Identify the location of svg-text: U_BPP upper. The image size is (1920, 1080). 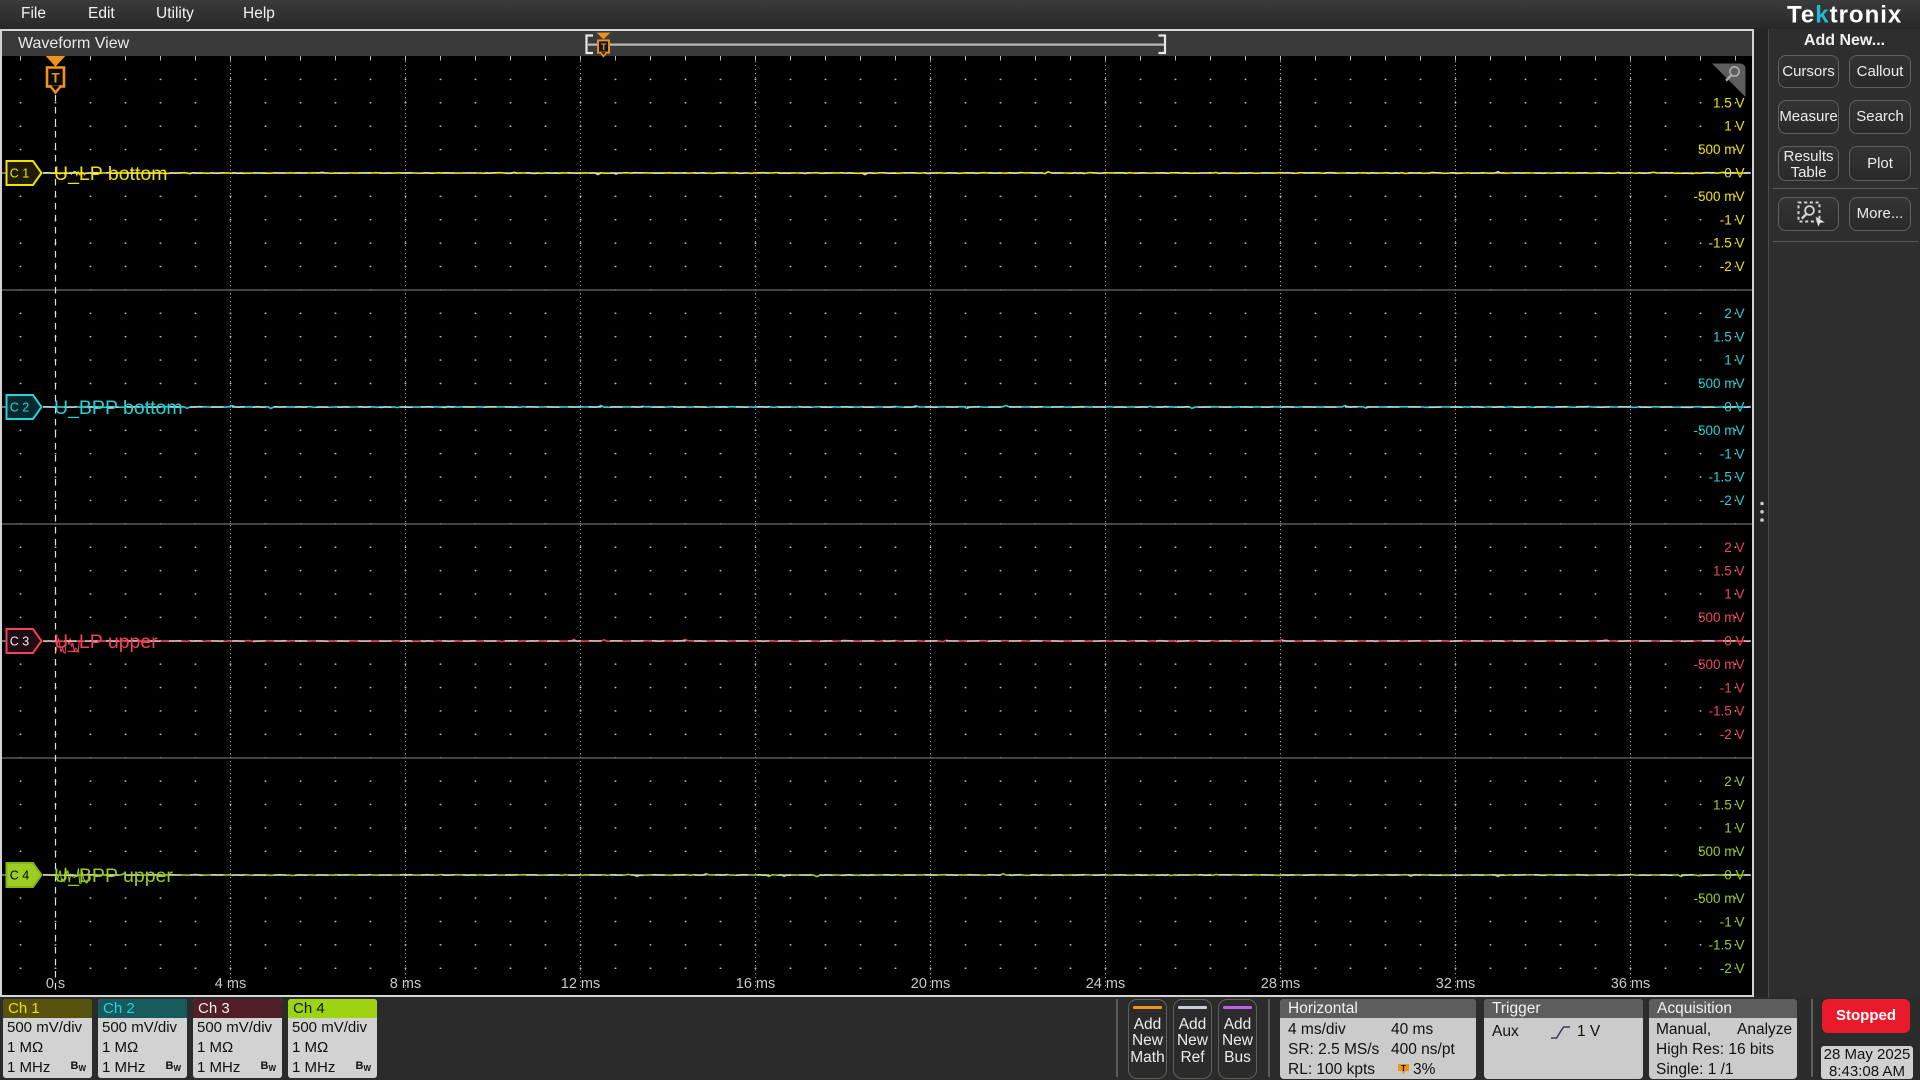
(113, 876).